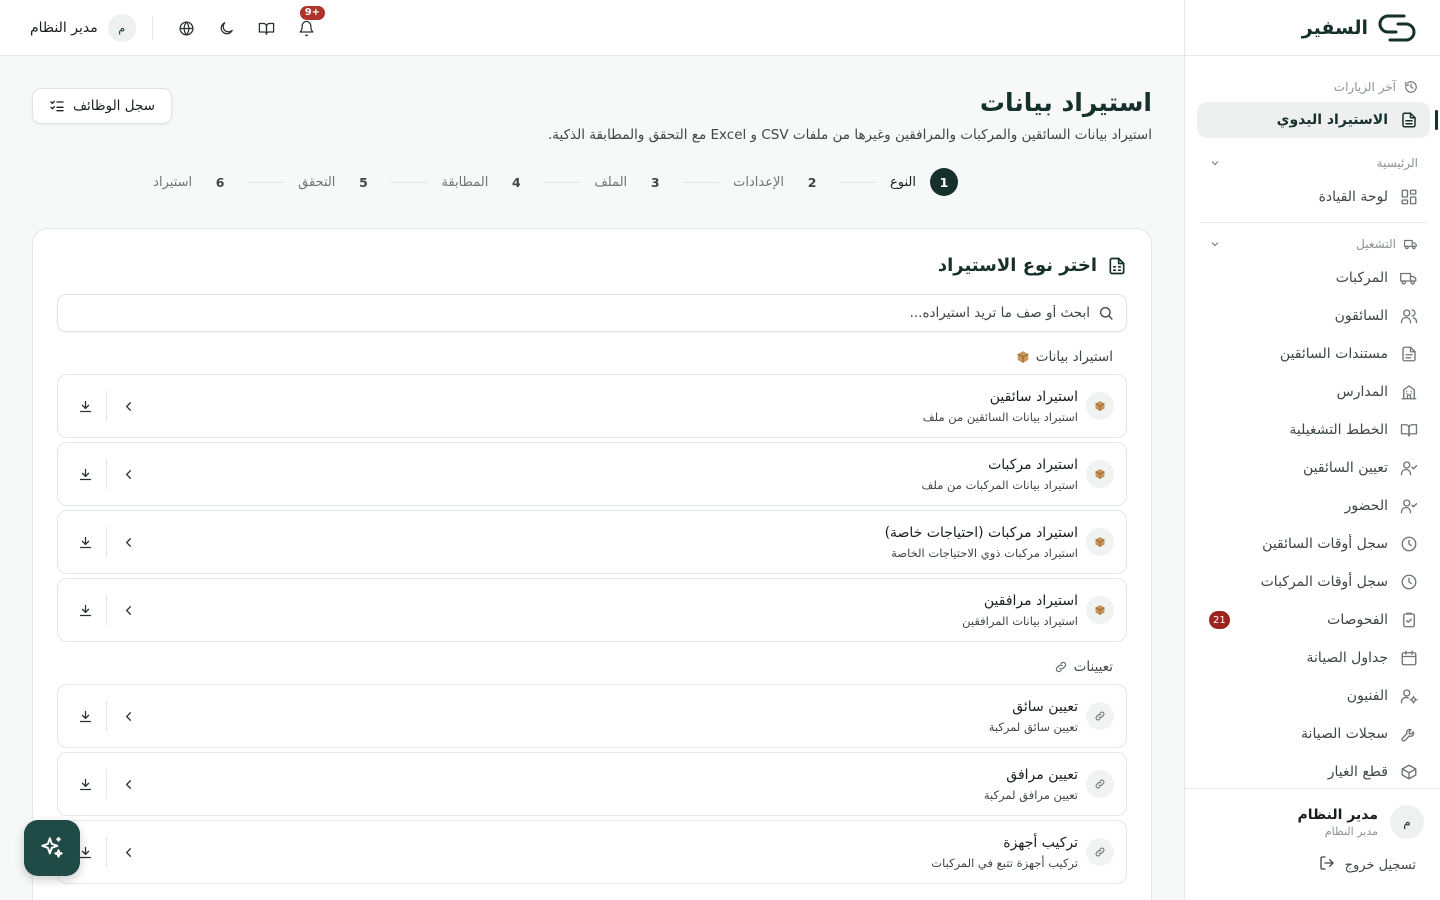  What do you see at coordinates (1117, 265) in the screenshot?
I see `file-spreadsheet-icon` at bounding box center [1117, 265].